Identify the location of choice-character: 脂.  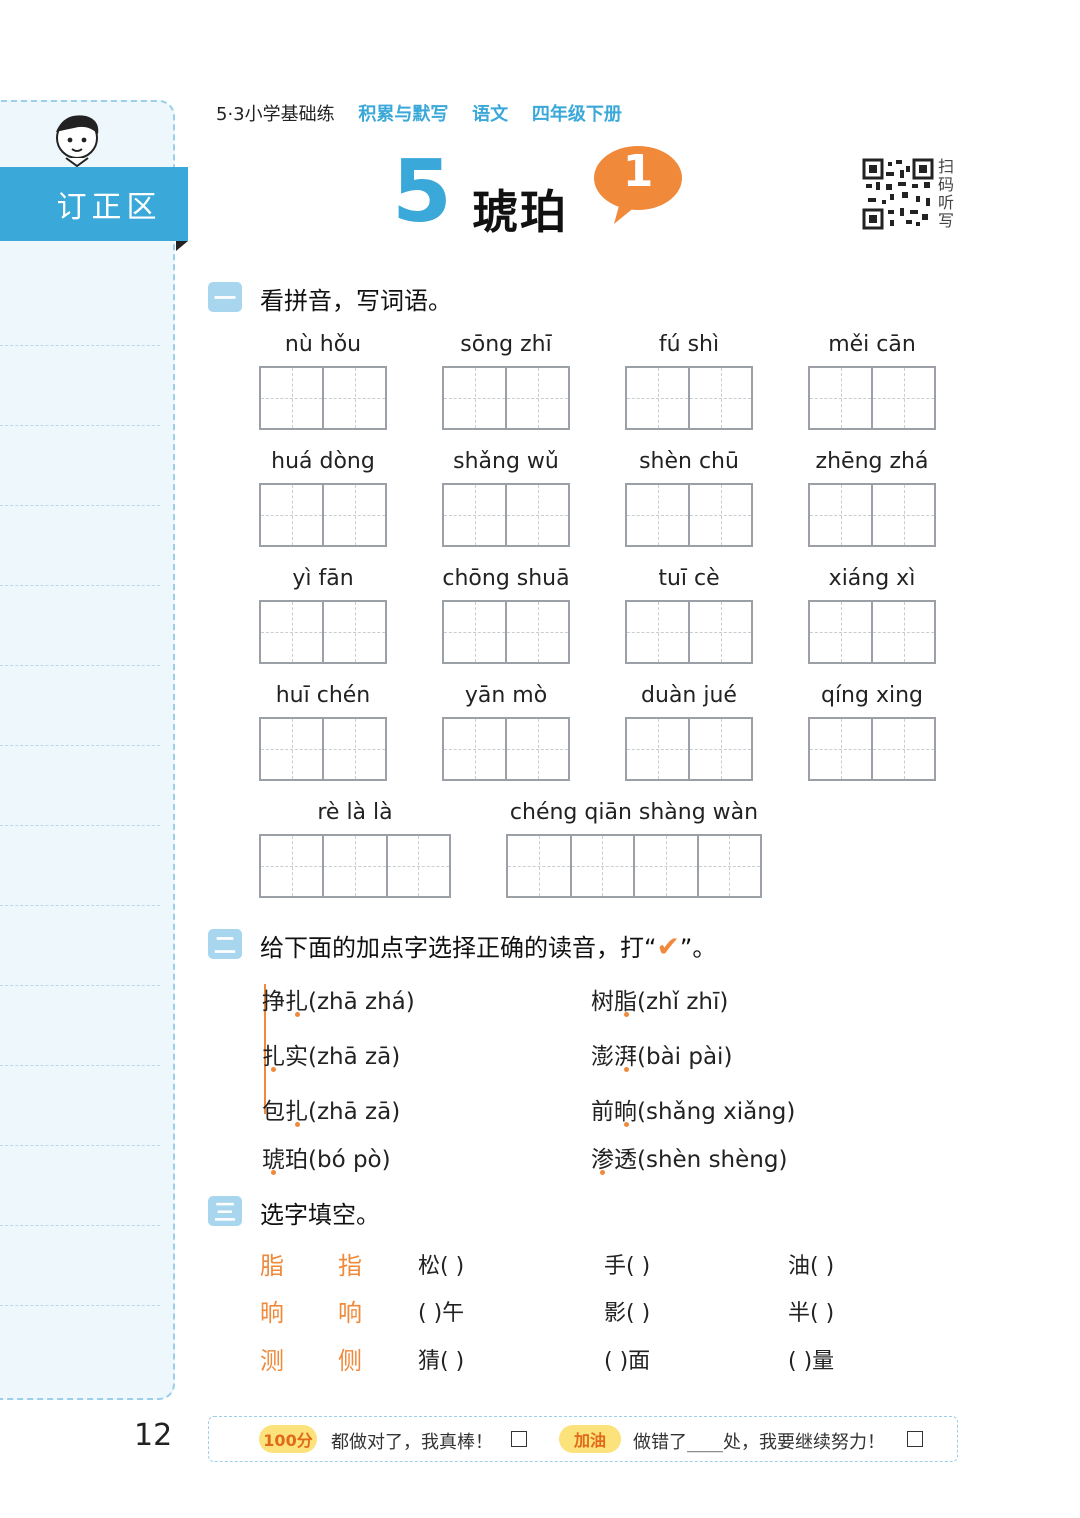
(272, 1266).